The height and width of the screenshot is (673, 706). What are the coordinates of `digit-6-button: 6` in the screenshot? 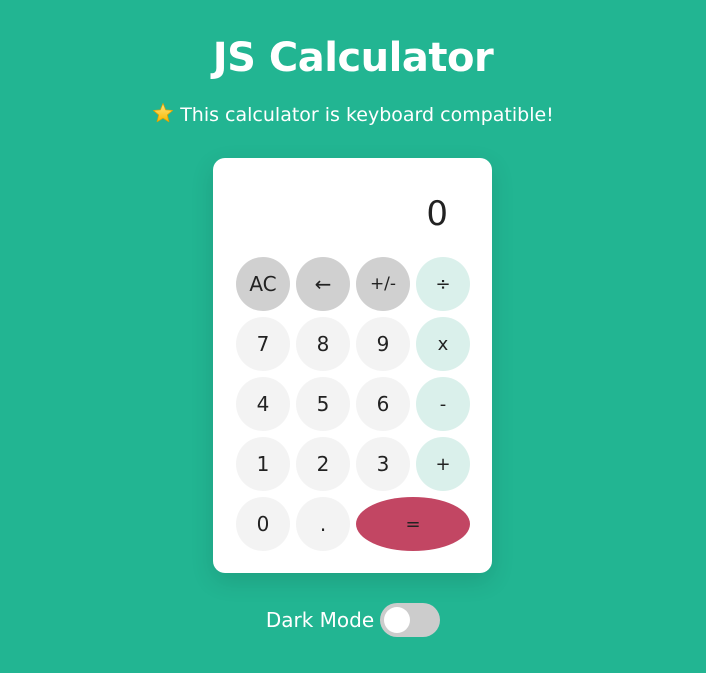 It's located at (383, 404).